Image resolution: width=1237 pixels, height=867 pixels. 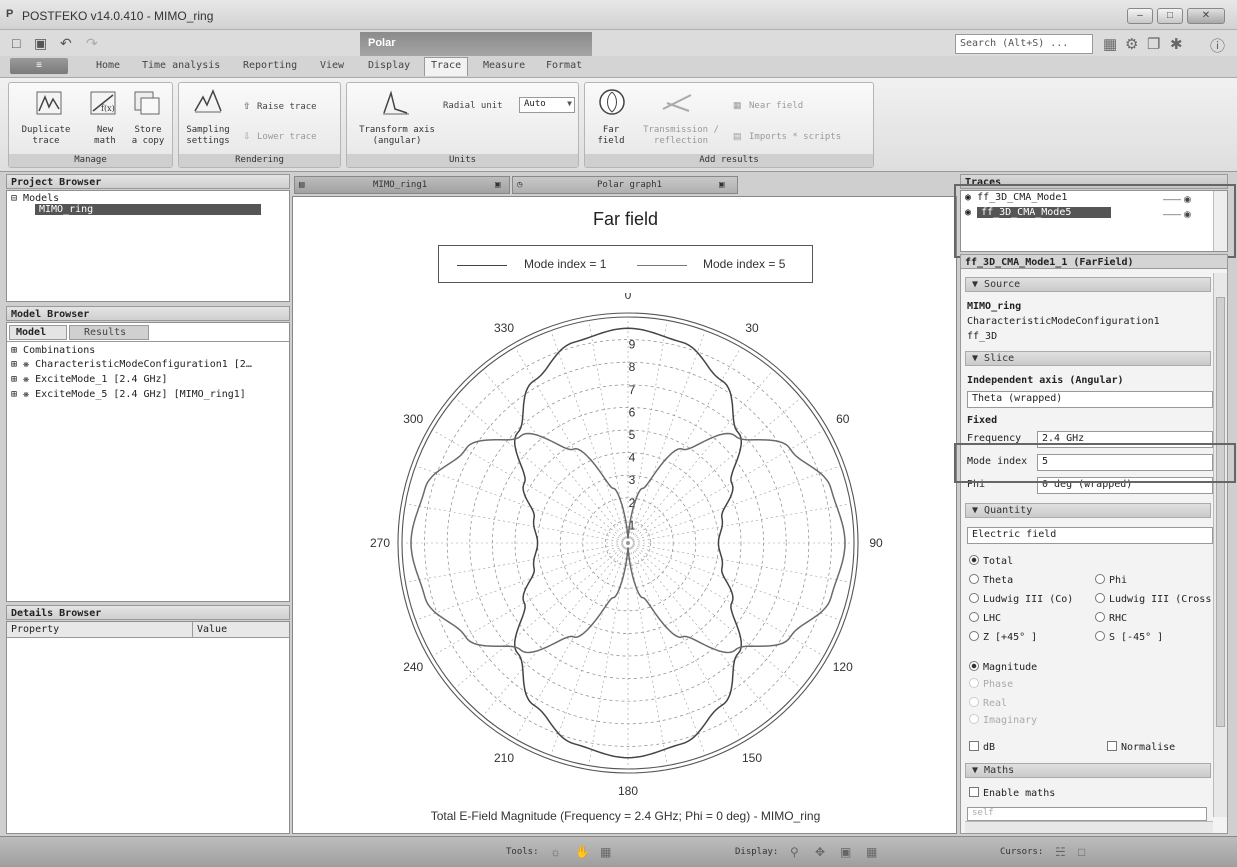 I want to click on sampling-settings-button: Sampling settings, so click(x=208, y=136).